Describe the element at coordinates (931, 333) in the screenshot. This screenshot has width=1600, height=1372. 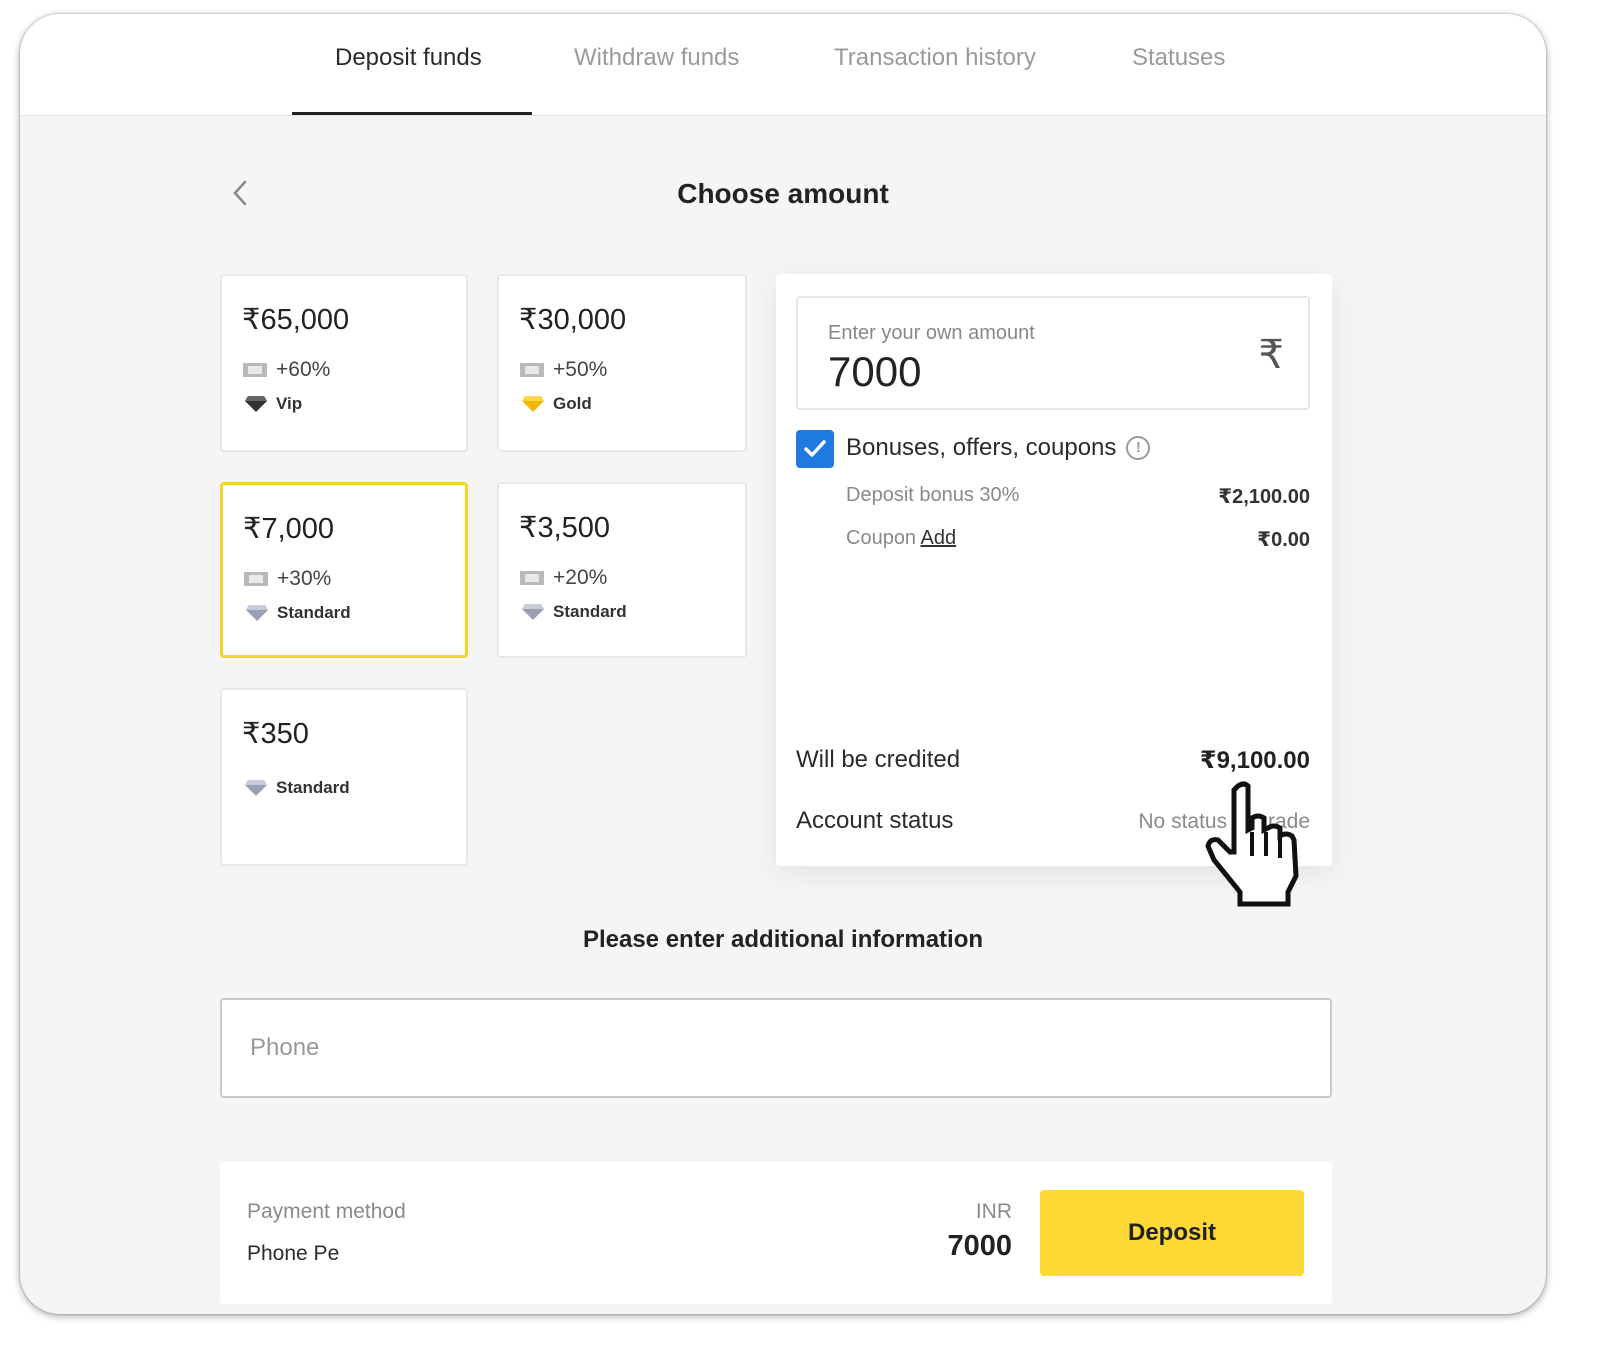
I see `custom-amount-label: Enter your own amount` at that location.